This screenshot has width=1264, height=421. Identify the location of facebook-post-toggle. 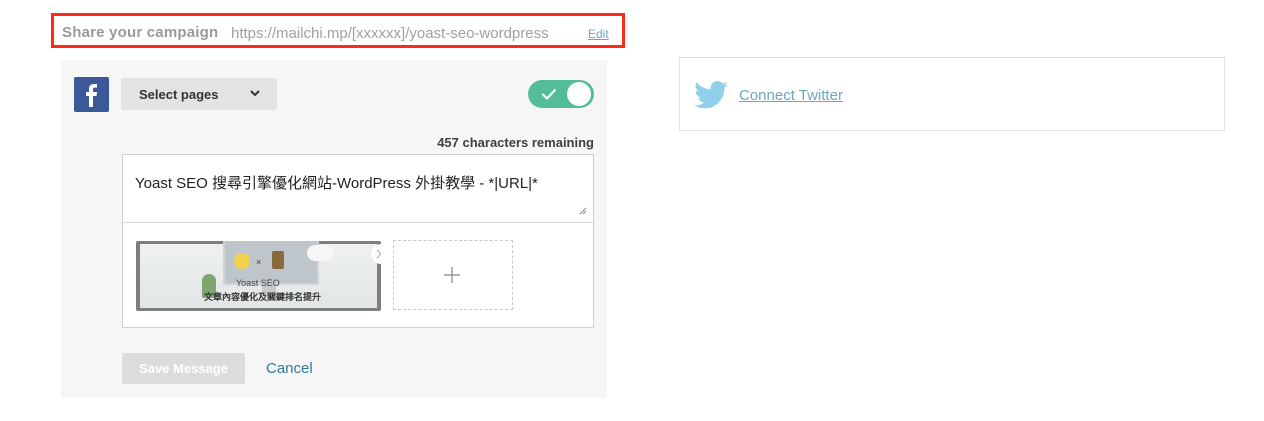
(561, 94).